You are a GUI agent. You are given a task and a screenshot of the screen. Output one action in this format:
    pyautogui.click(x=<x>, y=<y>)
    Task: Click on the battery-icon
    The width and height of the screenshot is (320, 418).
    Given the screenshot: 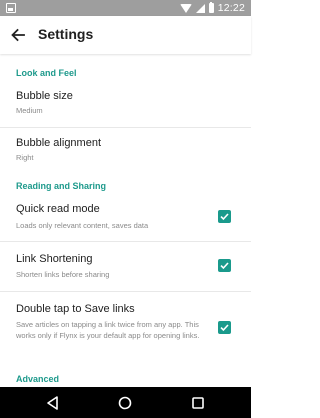 What is the action you would take?
    pyautogui.click(x=211, y=7)
    